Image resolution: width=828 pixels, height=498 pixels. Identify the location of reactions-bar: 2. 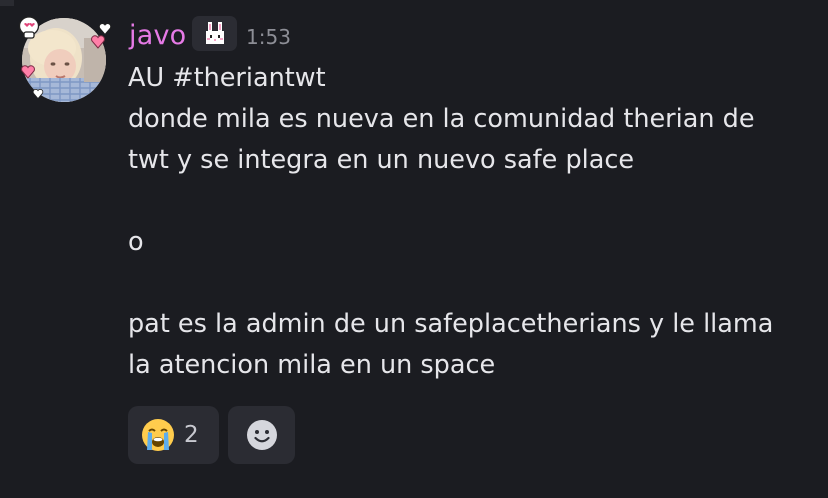
(211, 435).